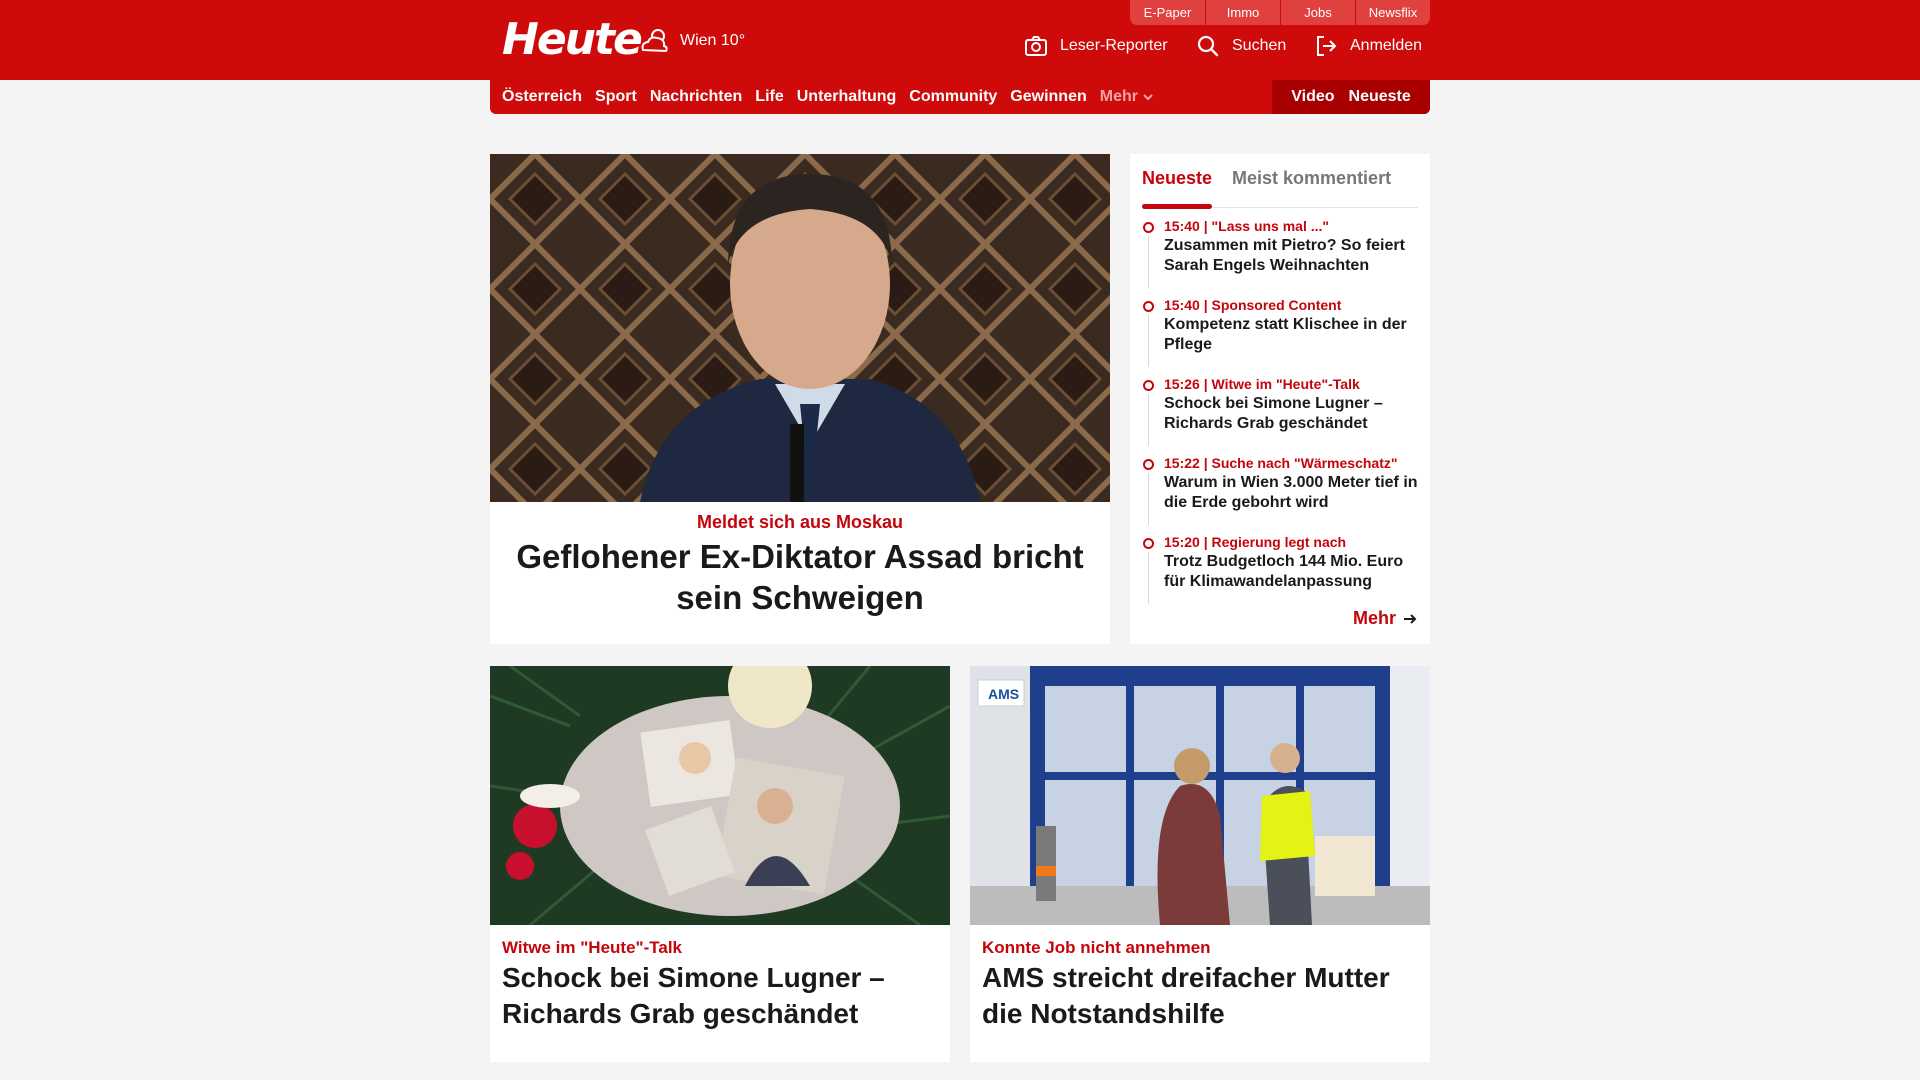 The image size is (1920, 1080). What do you see at coordinates (713, 40) in the screenshot?
I see `weather-label: Wien 10°` at bounding box center [713, 40].